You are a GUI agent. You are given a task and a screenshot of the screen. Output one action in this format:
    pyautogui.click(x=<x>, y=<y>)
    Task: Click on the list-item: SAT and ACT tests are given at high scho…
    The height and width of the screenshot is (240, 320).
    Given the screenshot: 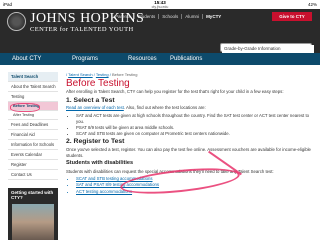 What is the action you would take?
    pyautogui.click(x=196, y=118)
    